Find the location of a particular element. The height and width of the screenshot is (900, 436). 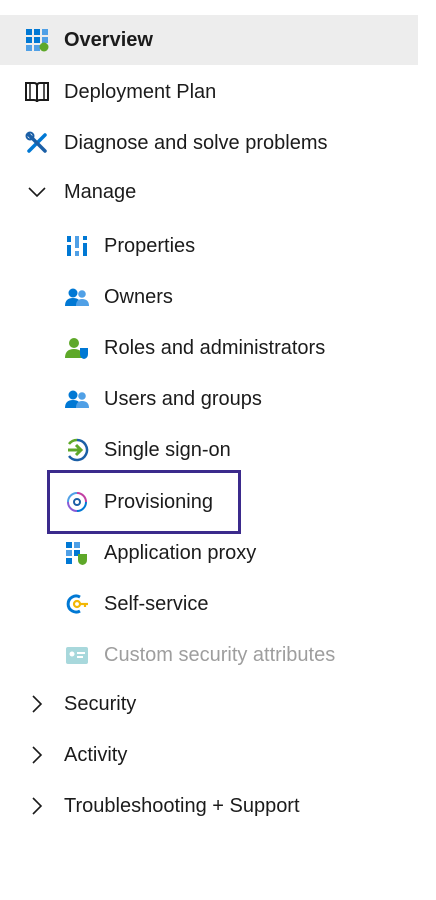

nav-label: Self-service is located at coordinates (156, 603).